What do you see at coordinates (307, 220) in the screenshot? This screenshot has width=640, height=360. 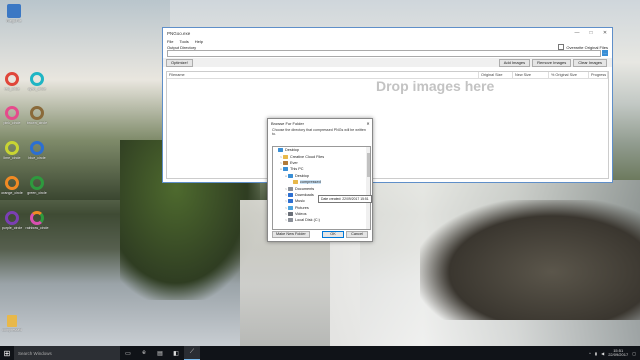 I see `tree-item-label: Local Disk (C:)` at bounding box center [307, 220].